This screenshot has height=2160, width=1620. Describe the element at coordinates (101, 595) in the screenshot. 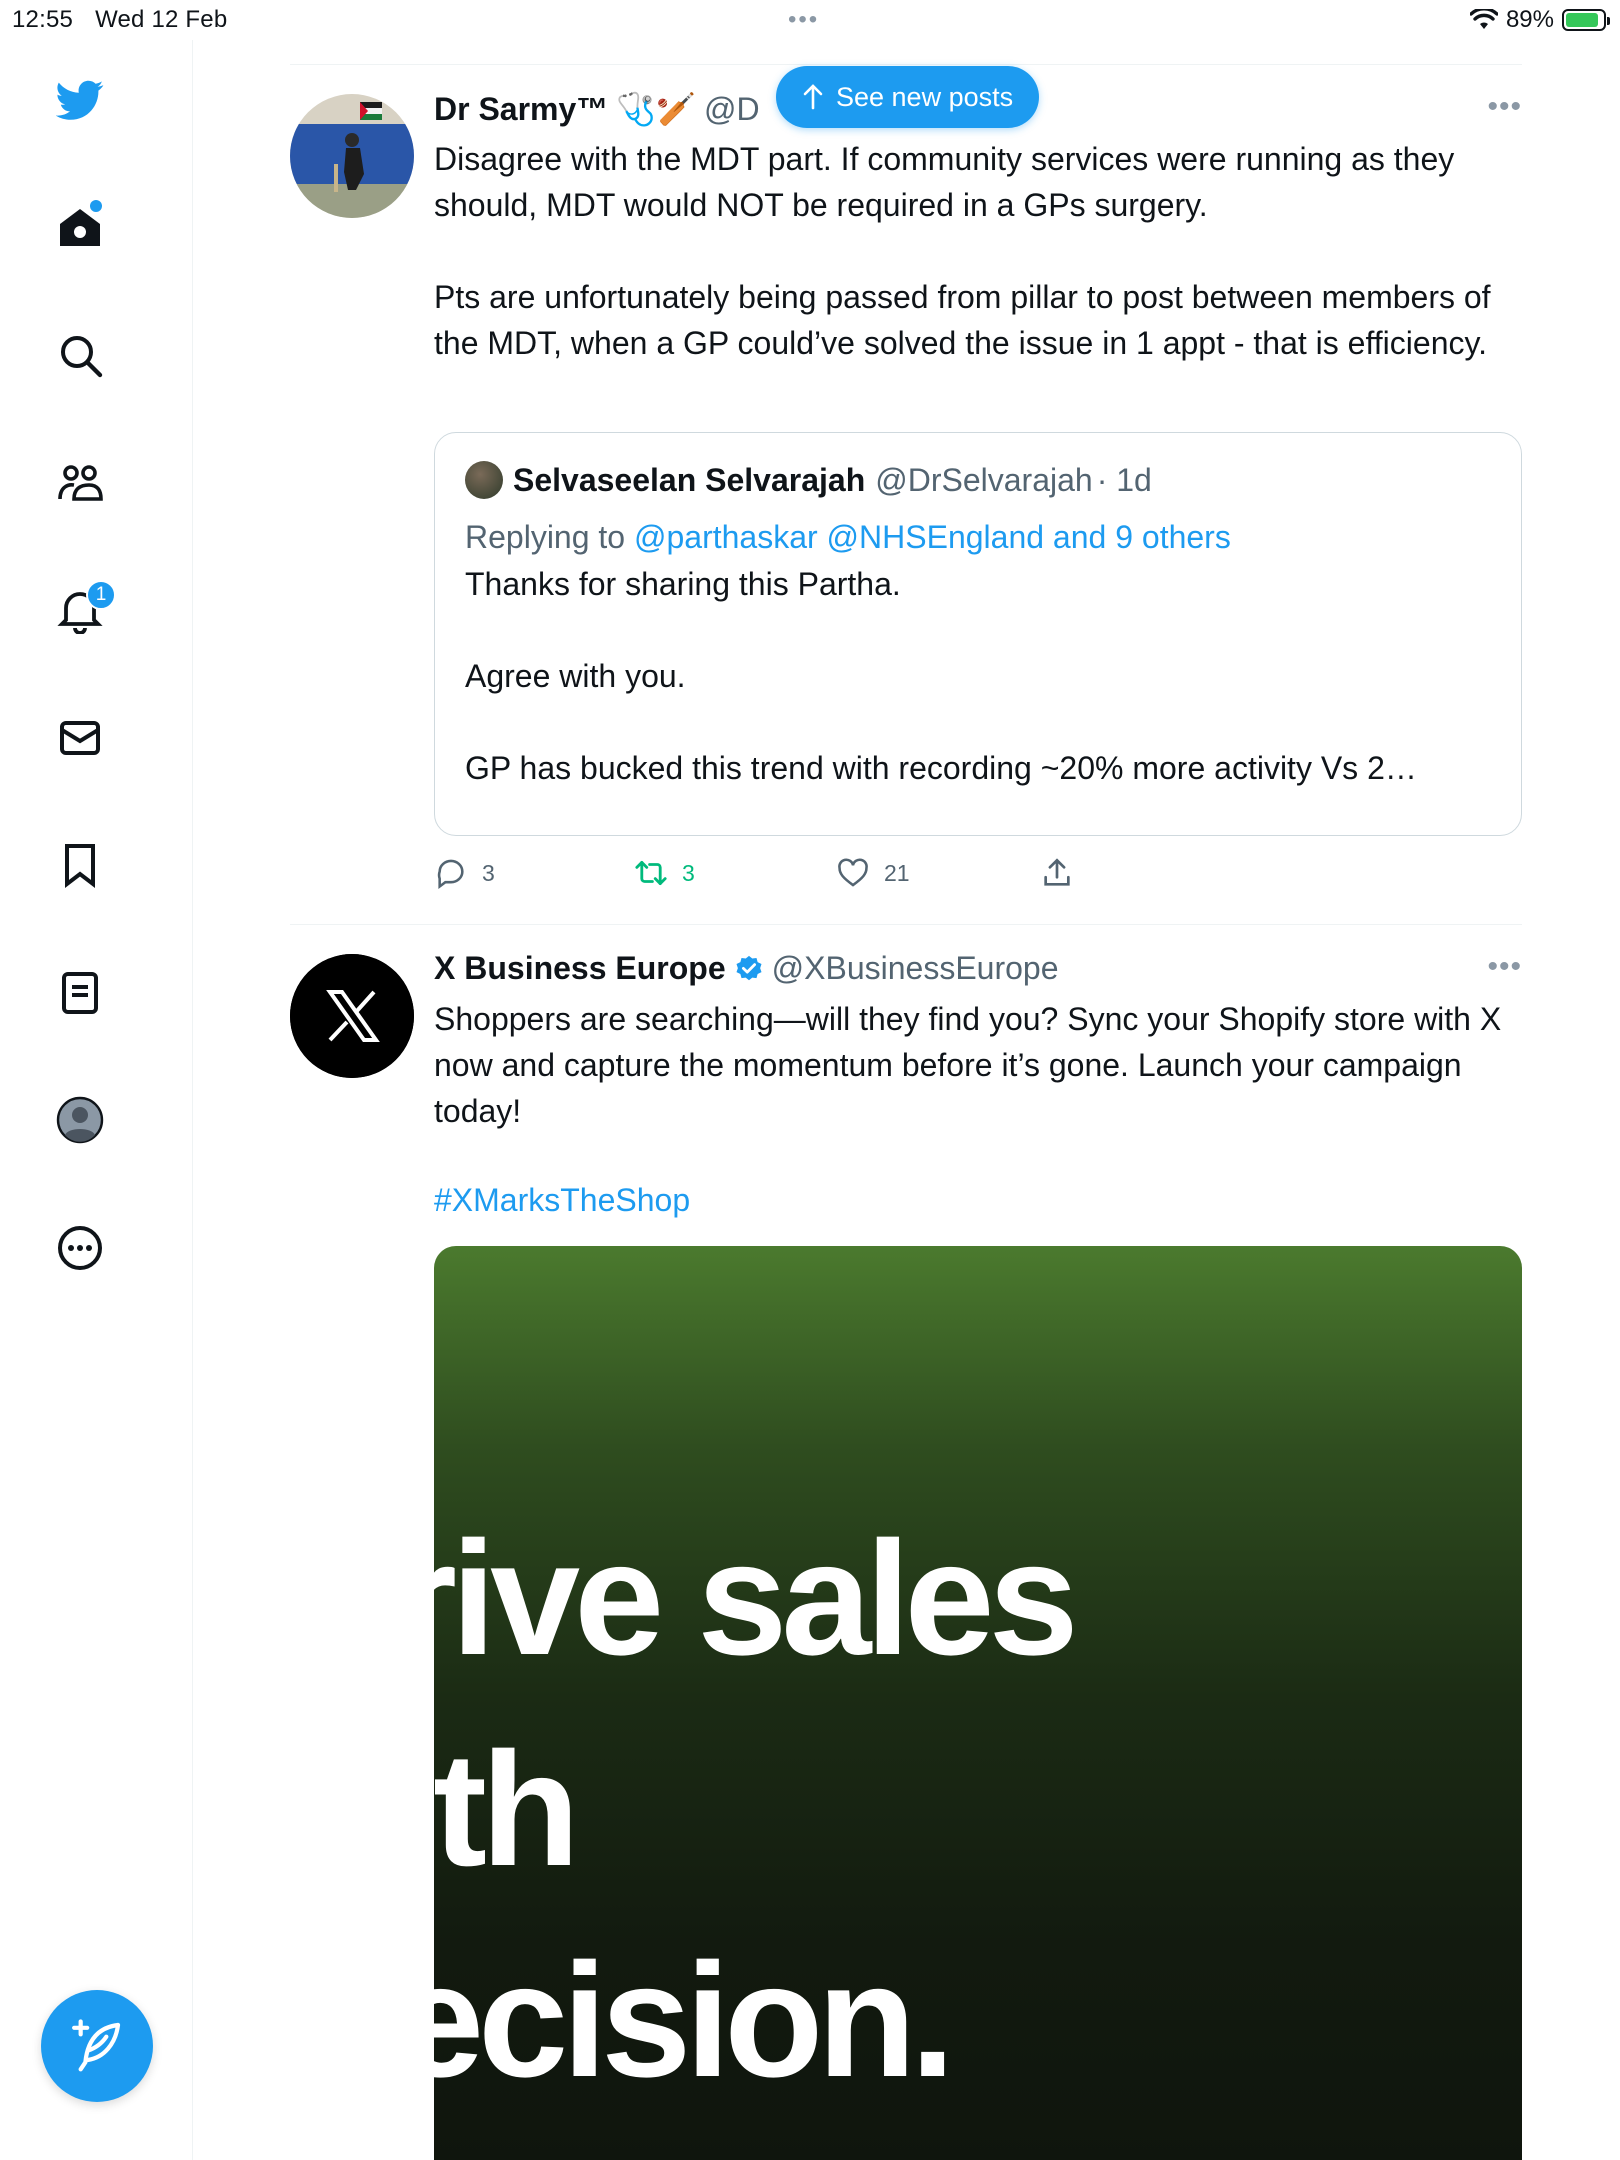

I see `notification-badge: 1` at that location.